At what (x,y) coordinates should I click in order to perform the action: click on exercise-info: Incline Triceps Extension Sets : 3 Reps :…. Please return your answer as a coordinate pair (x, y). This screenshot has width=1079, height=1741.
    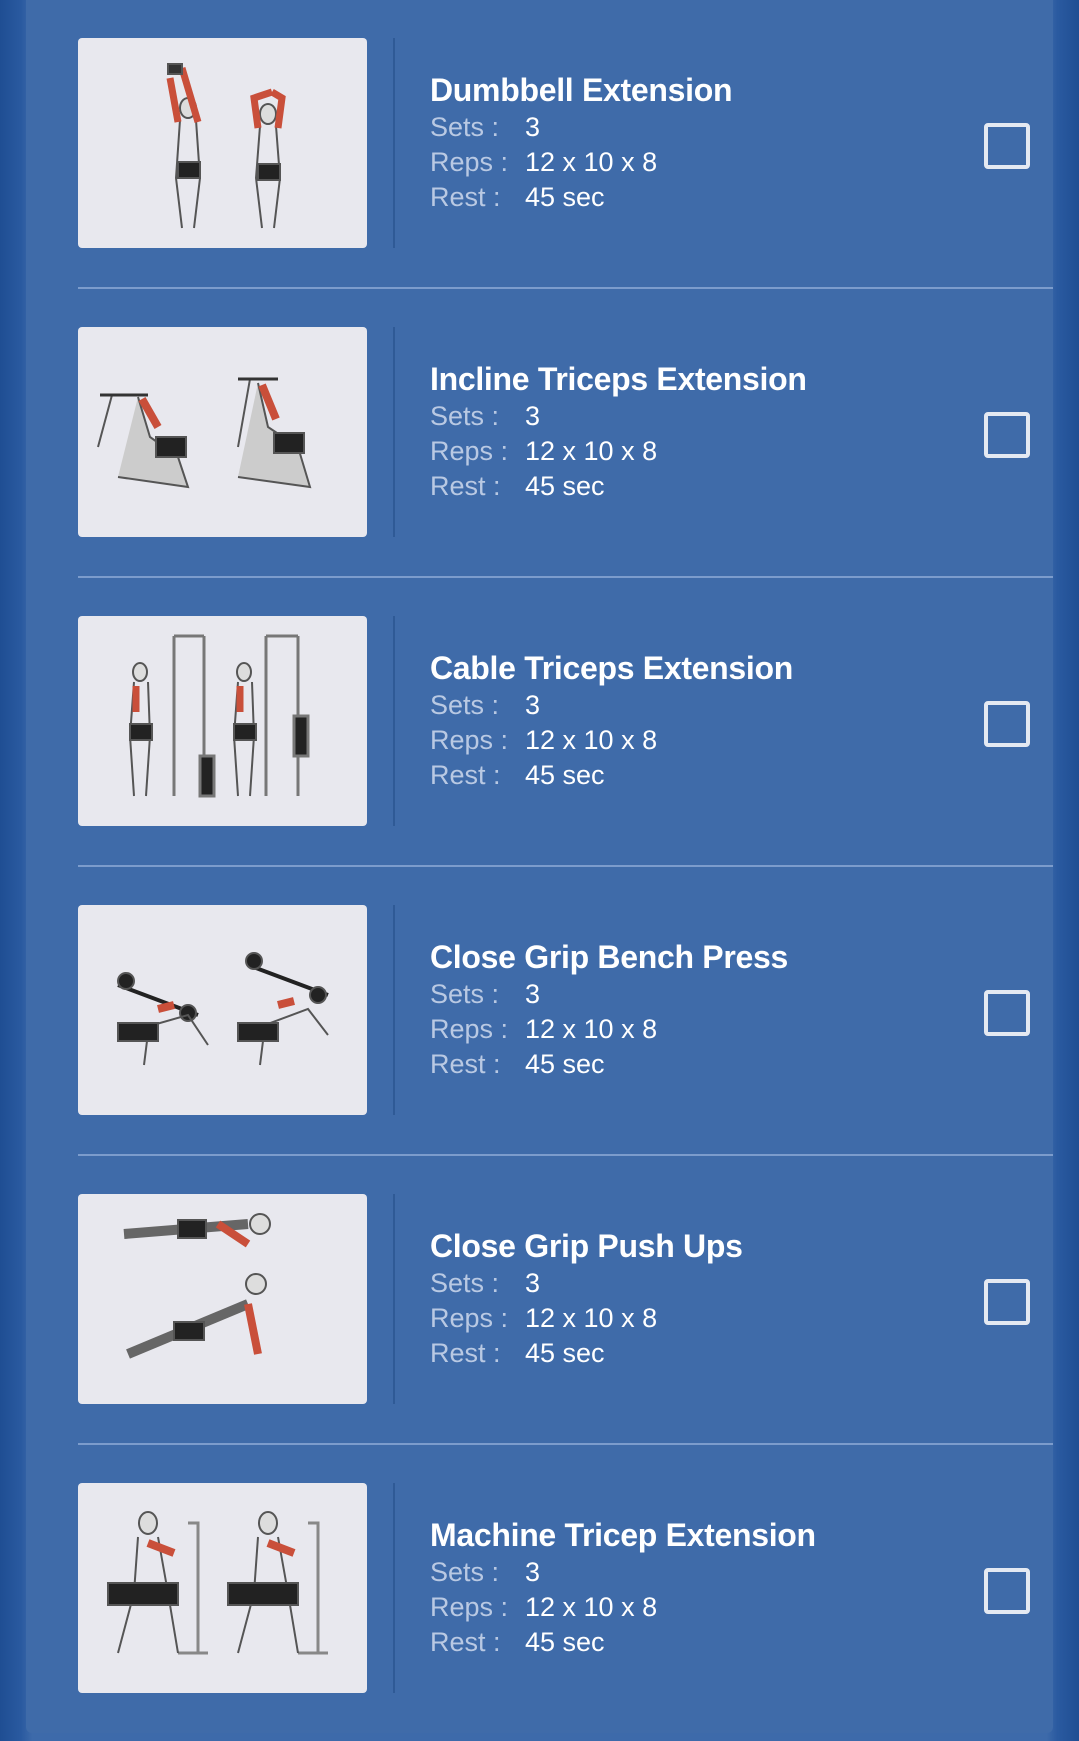
    Looking at the image, I should click on (618, 431).